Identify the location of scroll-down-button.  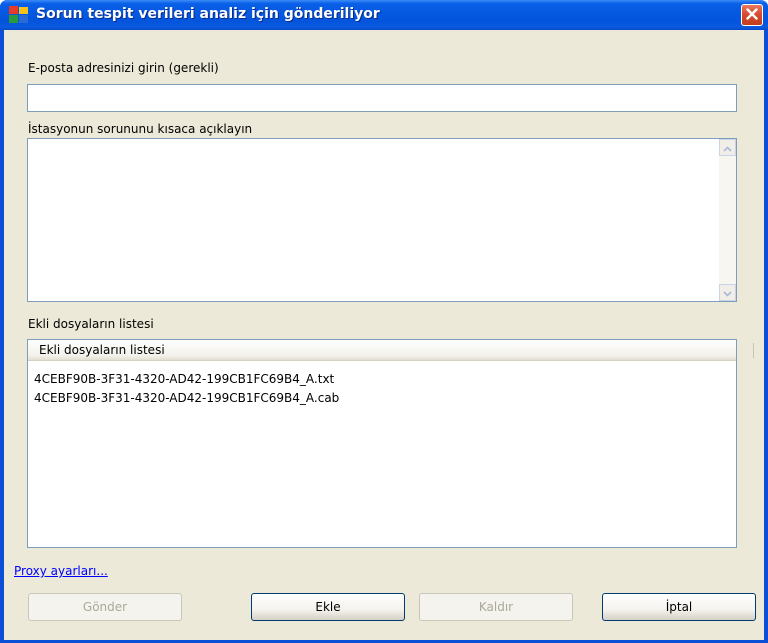
(727, 292).